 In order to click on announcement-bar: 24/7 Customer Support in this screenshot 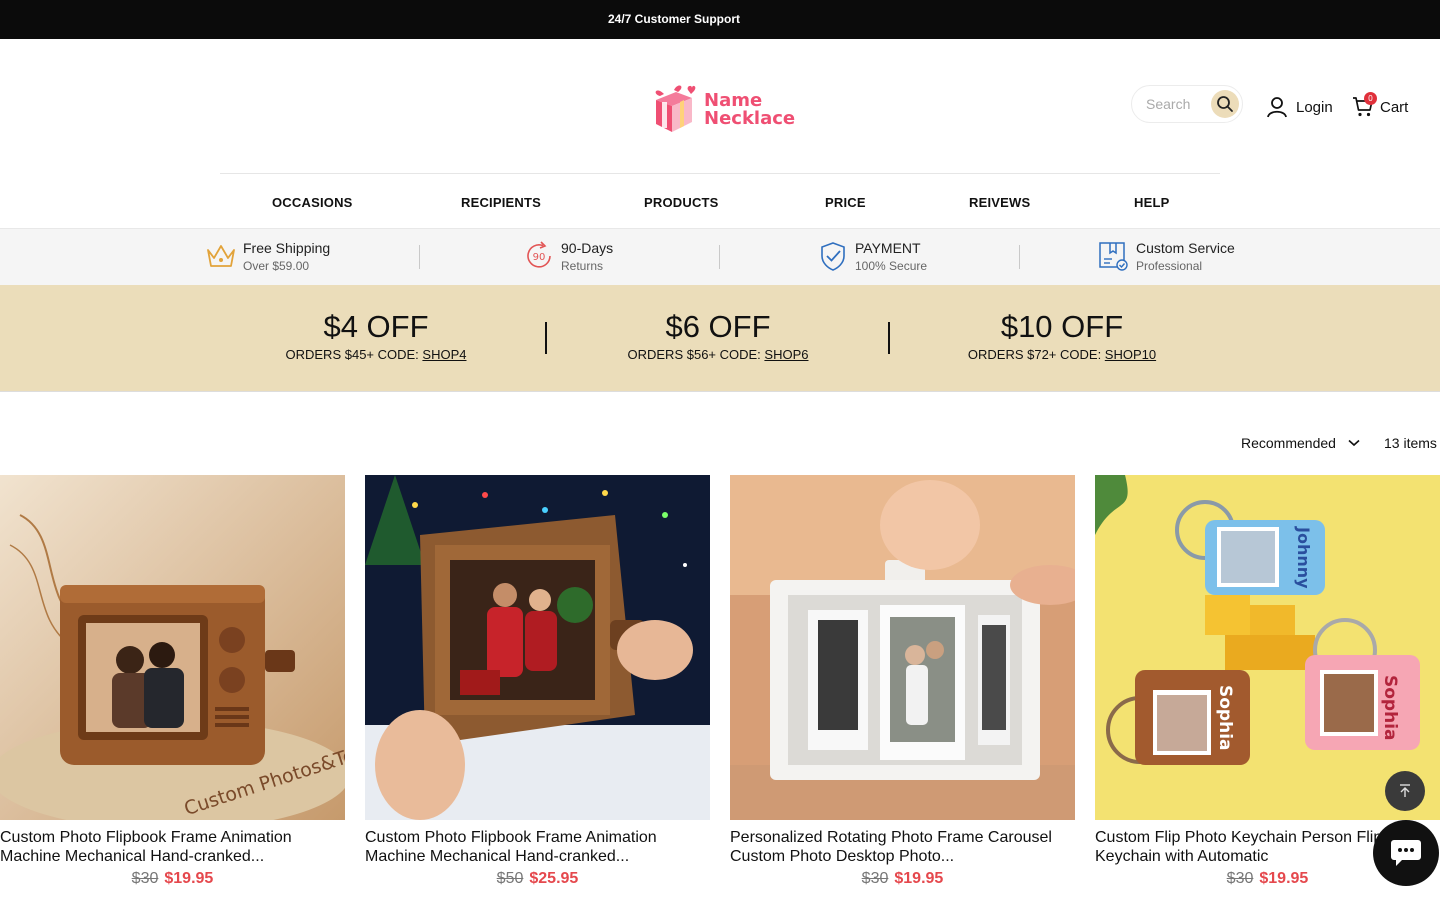, I will do `click(720, 19)`.